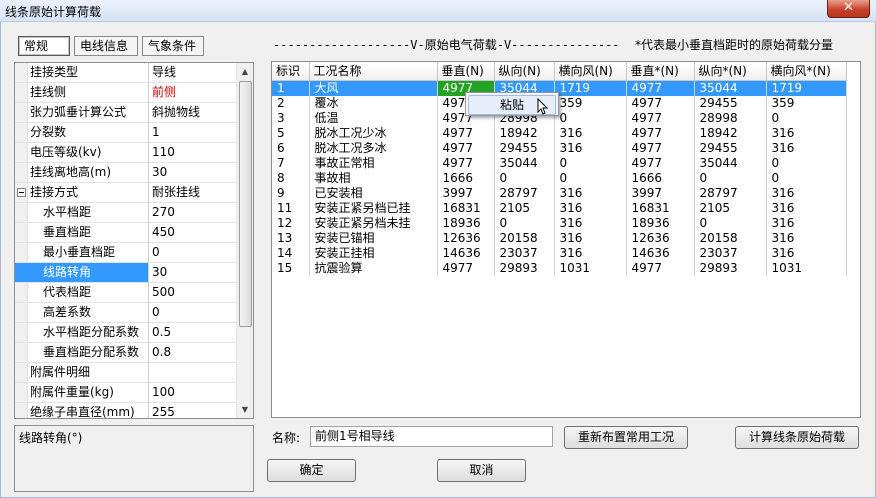 The image size is (876, 498). What do you see at coordinates (193, 293) in the screenshot?
I see `property-value: 500` at bounding box center [193, 293].